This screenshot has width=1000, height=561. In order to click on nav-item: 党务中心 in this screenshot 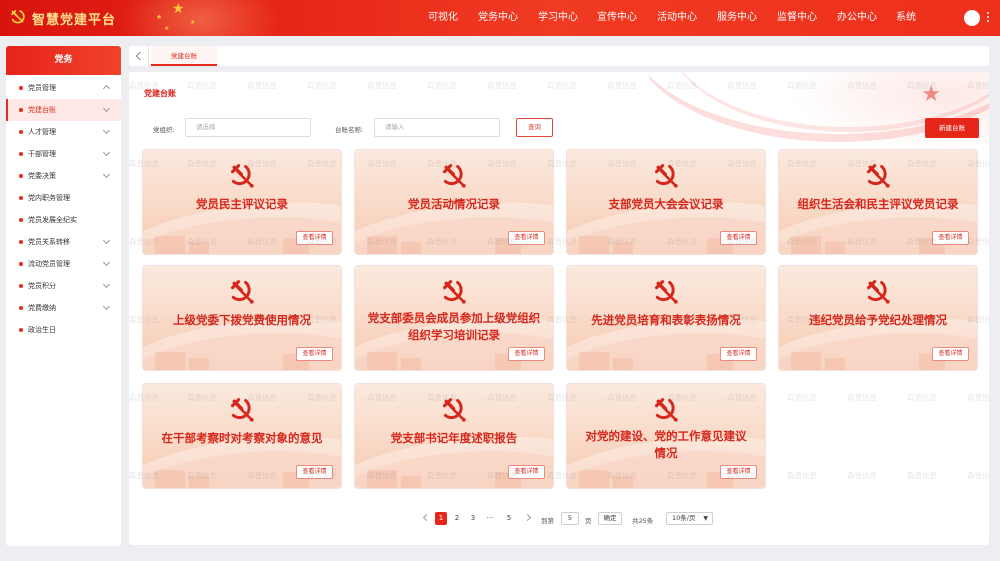, I will do `click(498, 18)`.